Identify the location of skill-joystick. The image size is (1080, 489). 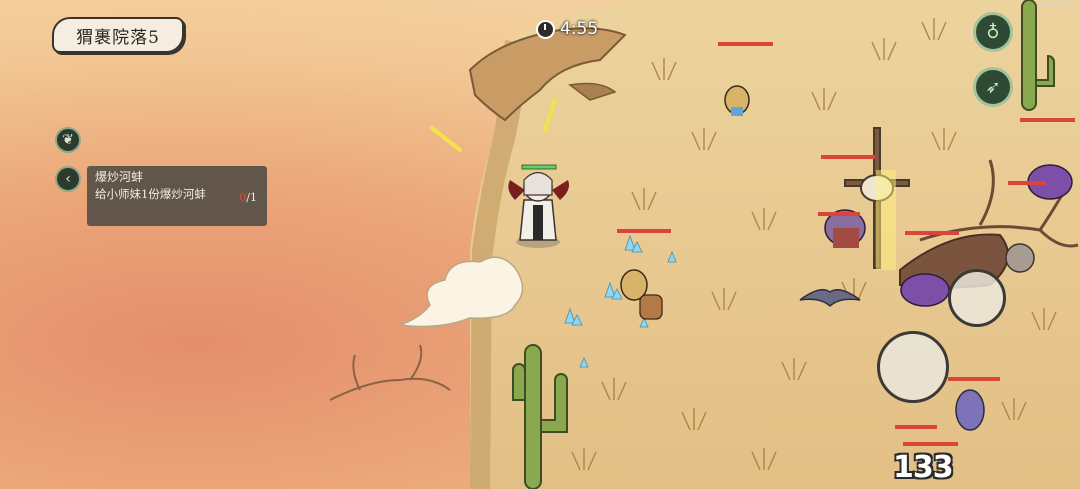
(913, 367).